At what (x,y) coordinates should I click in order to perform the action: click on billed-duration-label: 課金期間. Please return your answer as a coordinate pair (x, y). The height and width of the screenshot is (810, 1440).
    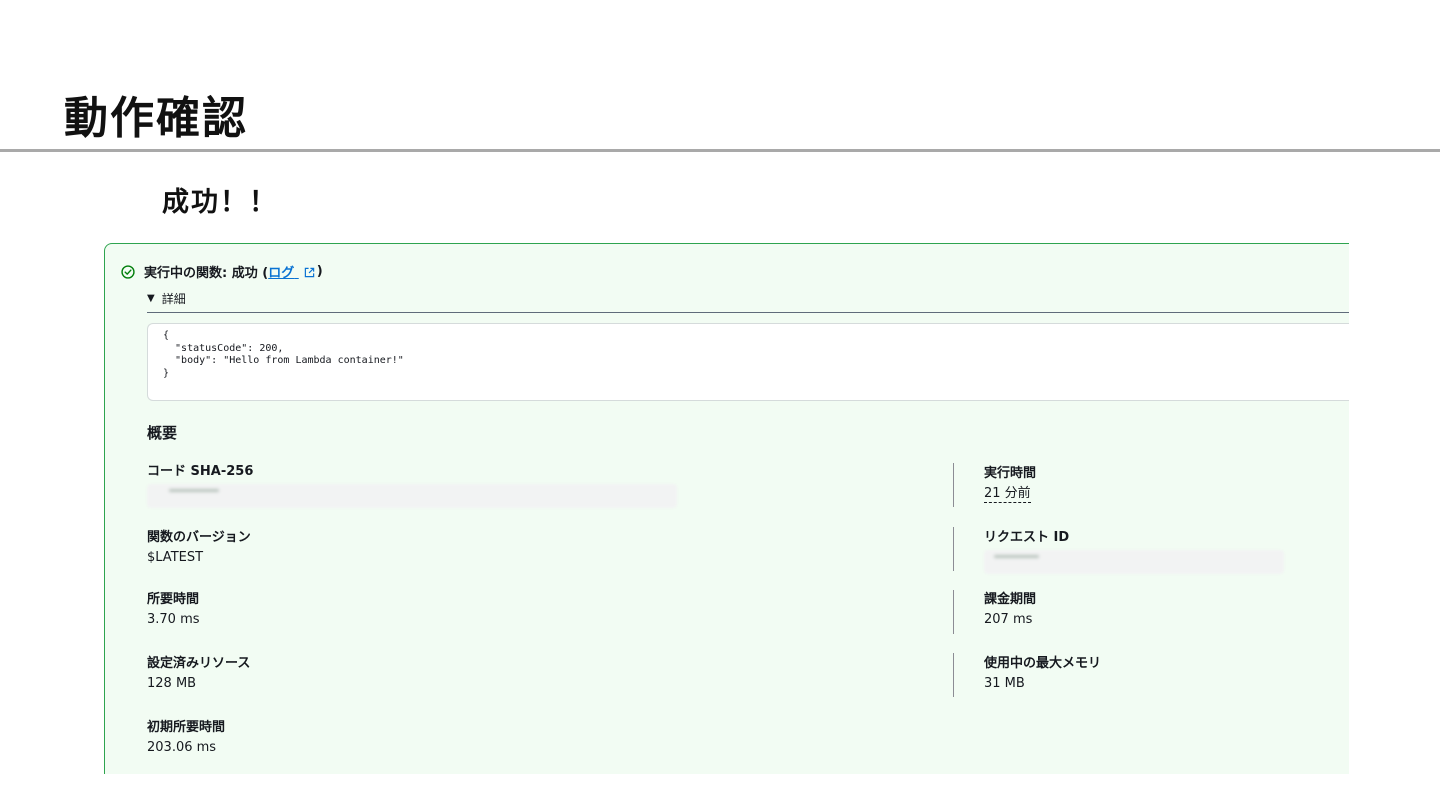
    Looking at the image, I should click on (1010, 599).